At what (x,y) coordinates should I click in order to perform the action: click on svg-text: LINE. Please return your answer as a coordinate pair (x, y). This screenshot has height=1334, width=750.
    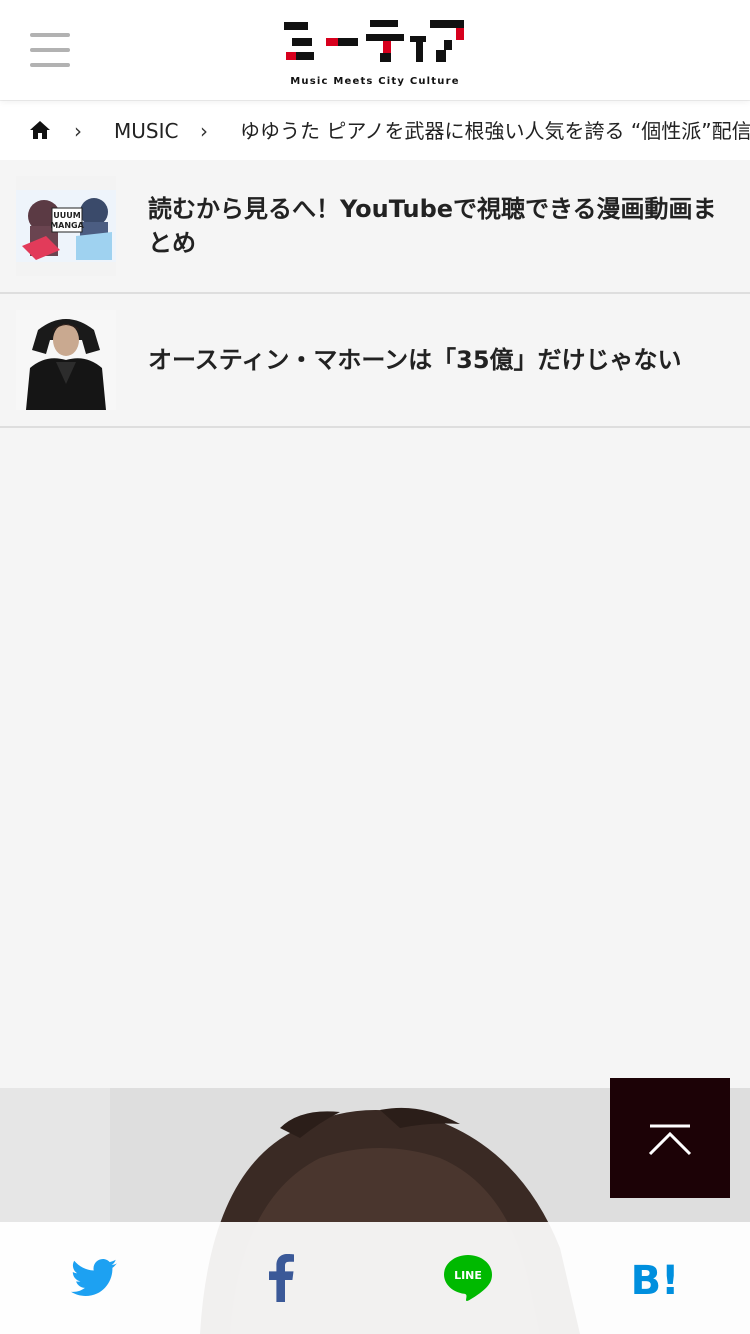
    Looking at the image, I should click on (468, 1275).